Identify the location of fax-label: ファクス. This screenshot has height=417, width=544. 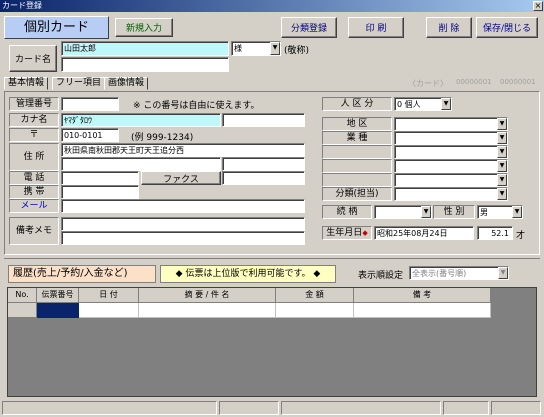
(181, 178).